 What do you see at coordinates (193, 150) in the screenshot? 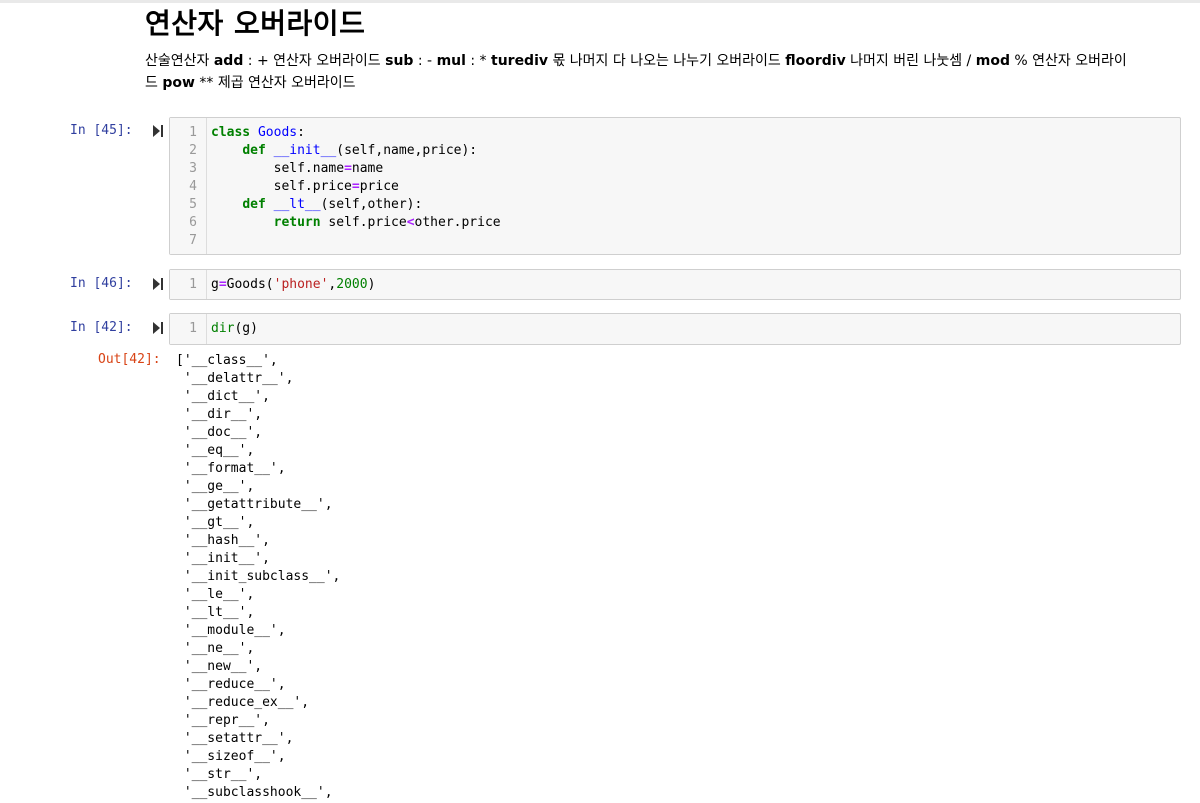
I see `line-number: 2` at bounding box center [193, 150].